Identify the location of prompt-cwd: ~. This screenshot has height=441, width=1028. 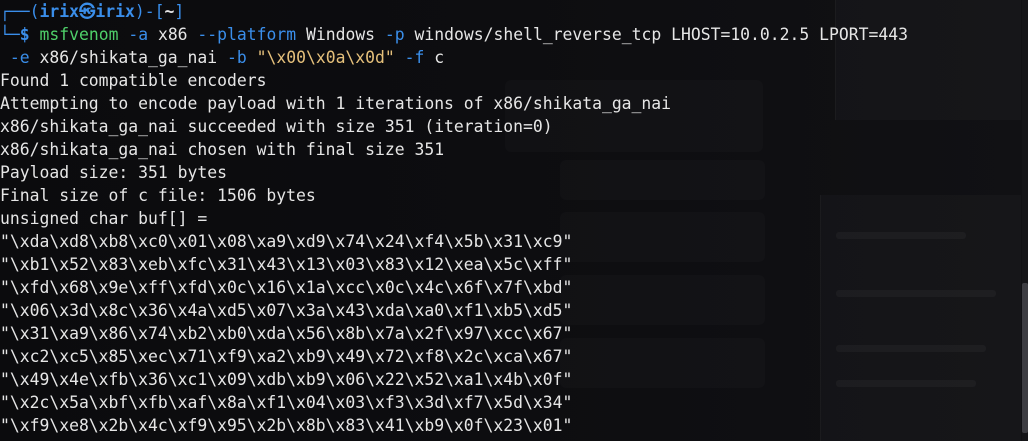
(169, 11).